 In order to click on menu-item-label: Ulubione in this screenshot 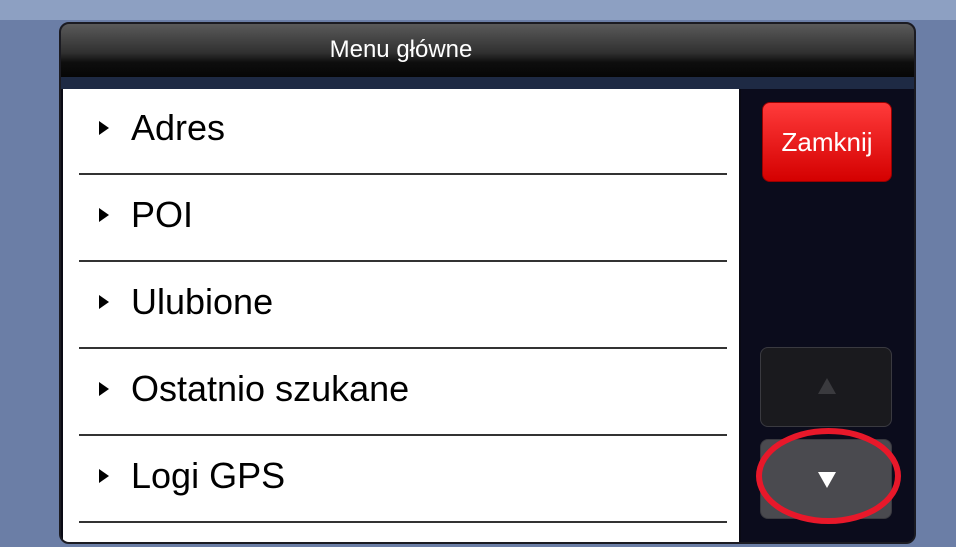, I will do `click(202, 301)`.